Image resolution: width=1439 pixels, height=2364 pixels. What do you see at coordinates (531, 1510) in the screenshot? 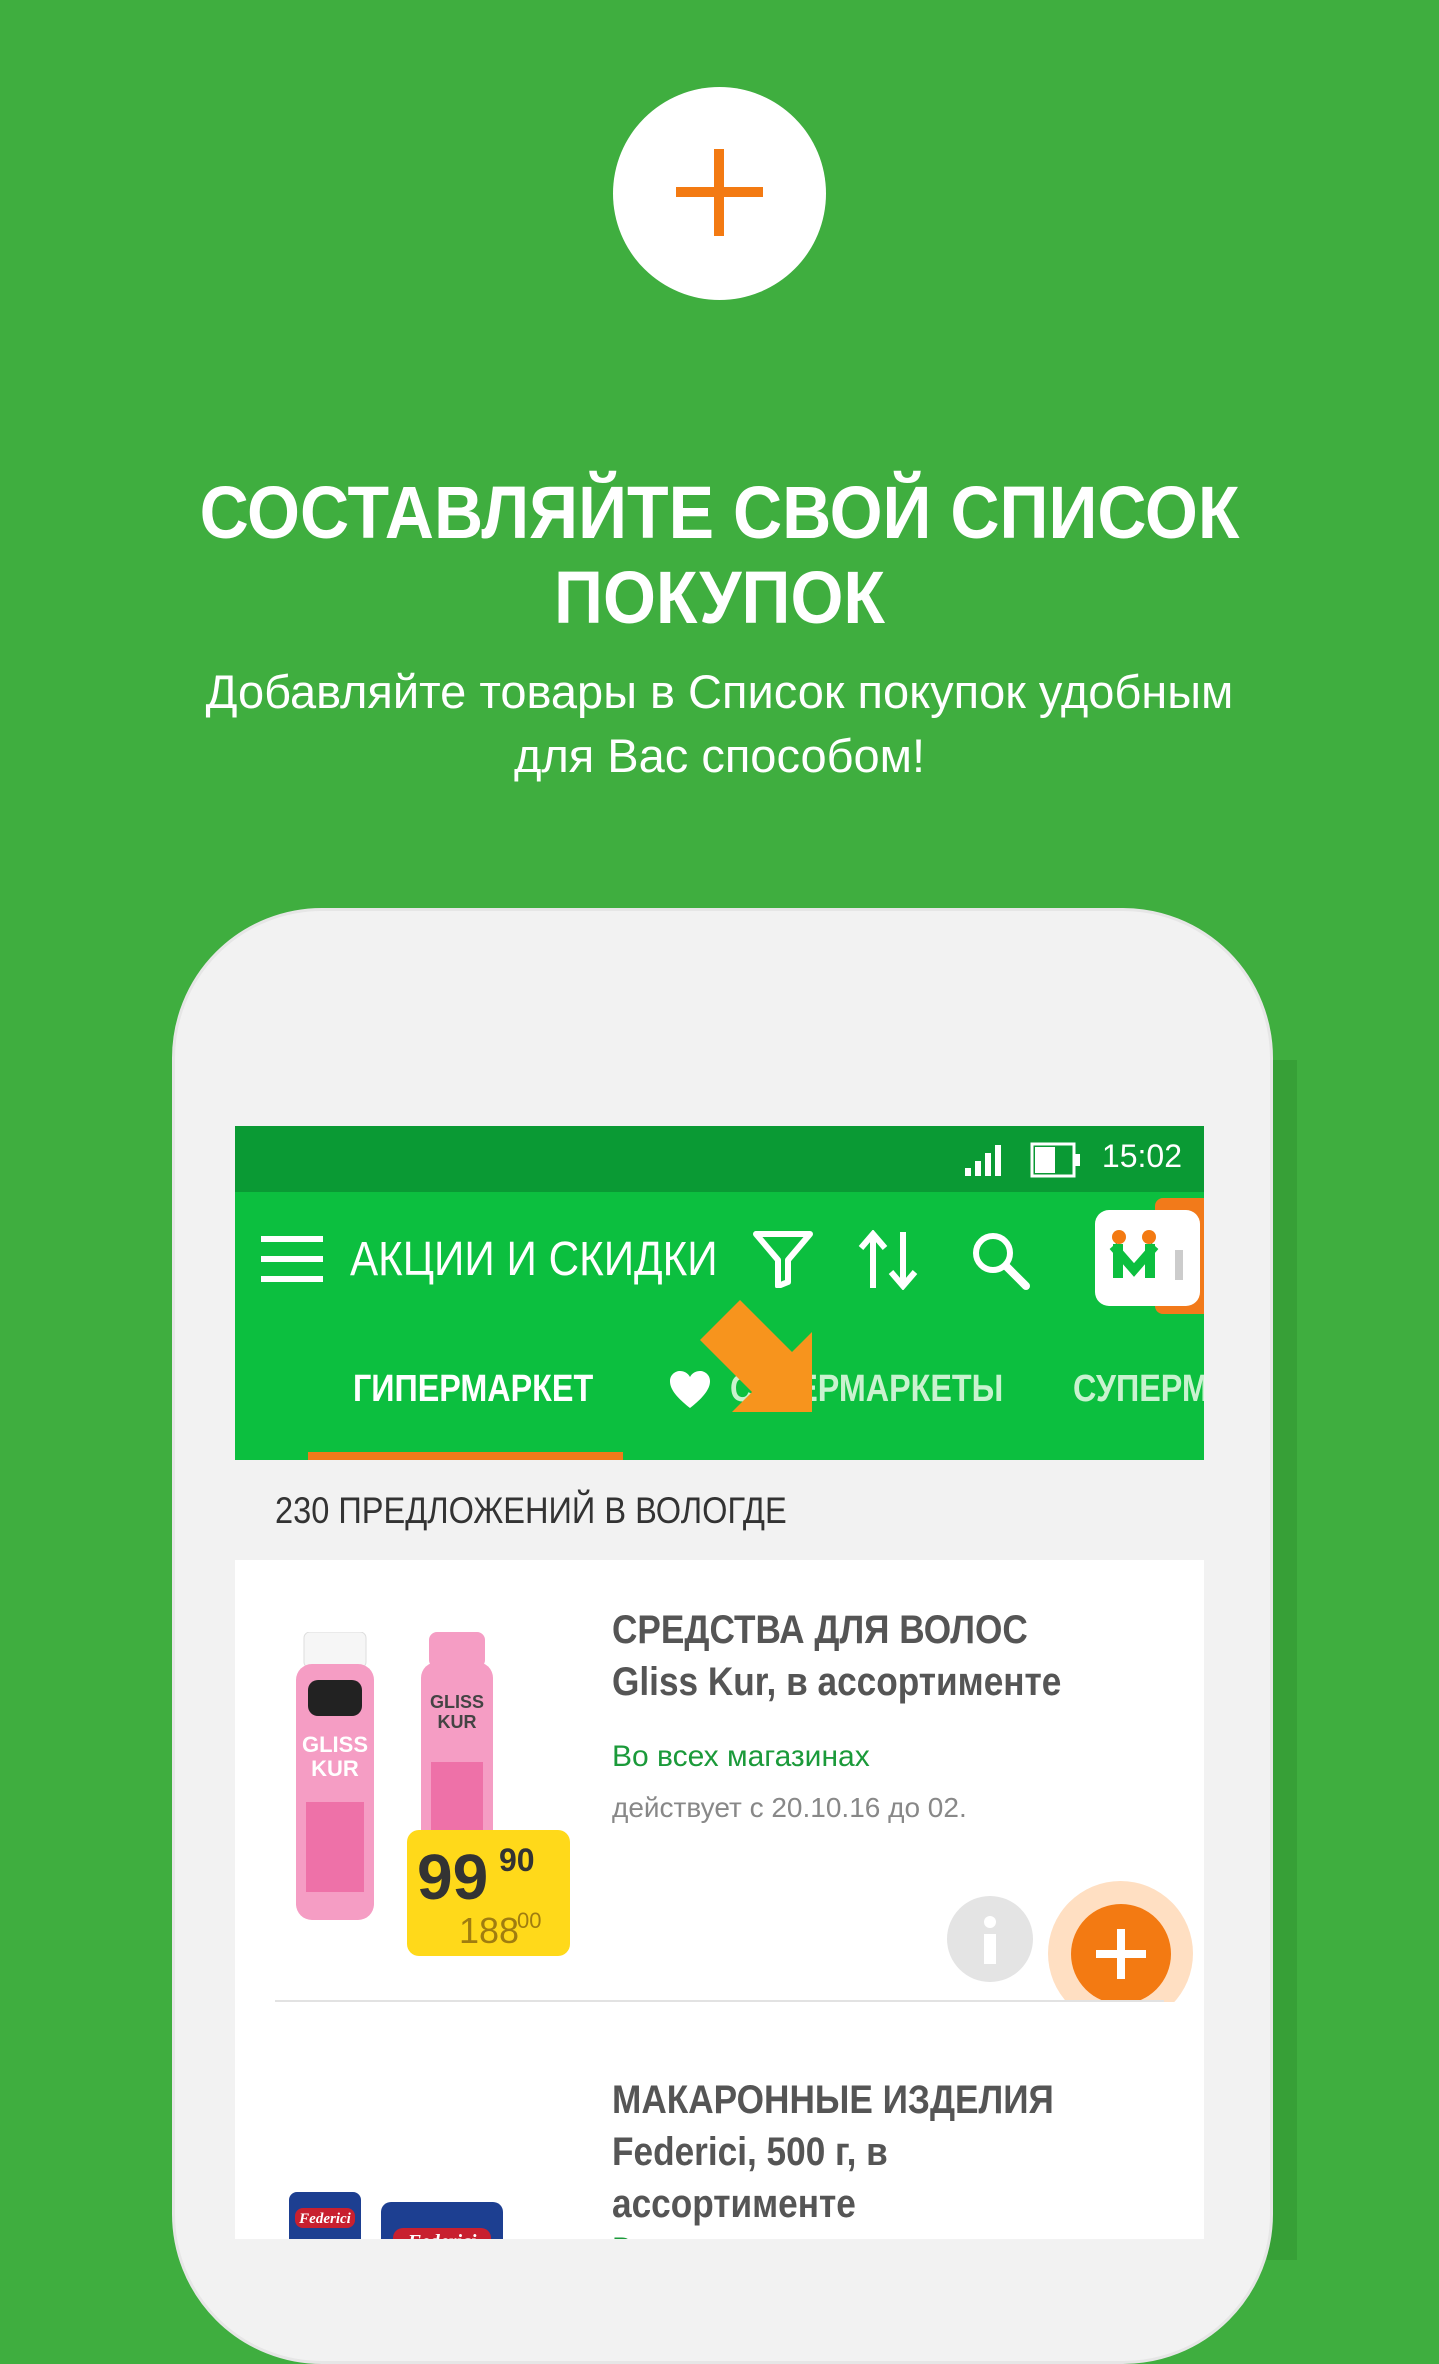
I see `offers-count: 230 ПРЕДЛОЖЕНИЙ В ВОЛОГДЕ` at bounding box center [531, 1510].